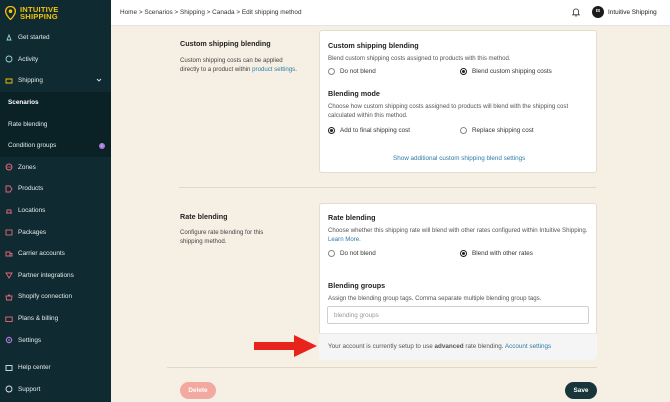 The image size is (670, 402). I want to click on sidebar-item-zones: Zones, so click(55, 168).